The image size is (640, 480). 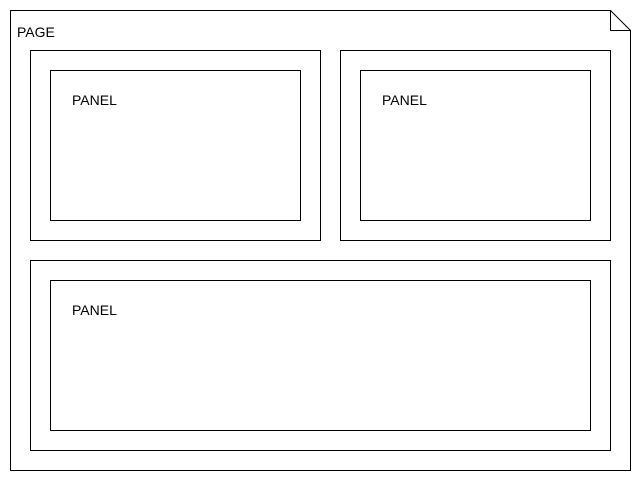 What do you see at coordinates (475, 145) in the screenshot?
I see `panel-top-right: PANEL` at bounding box center [475, 145].